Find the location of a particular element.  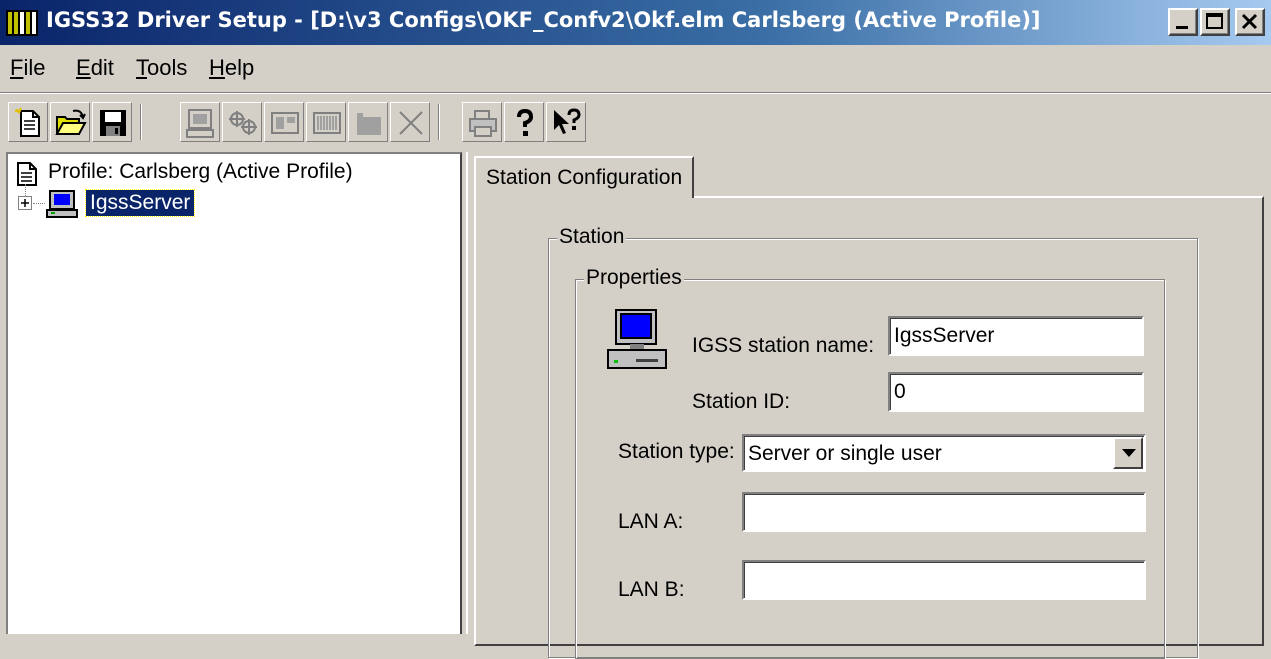

menu-tools: Tools is located at coordinates (161, 68).